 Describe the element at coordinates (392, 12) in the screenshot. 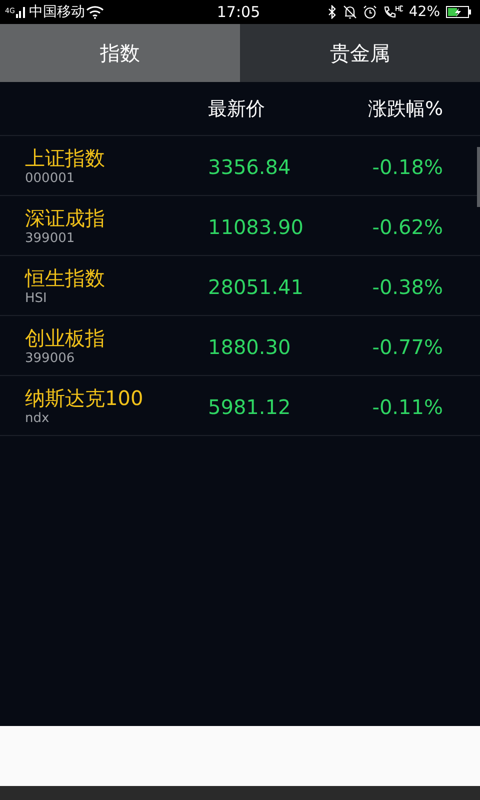

I see `phone-hd-icon` at that location.